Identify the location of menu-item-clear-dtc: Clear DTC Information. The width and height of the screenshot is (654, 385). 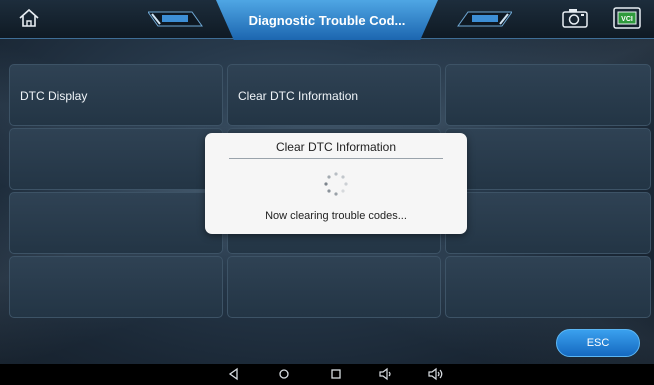
(334, 95).